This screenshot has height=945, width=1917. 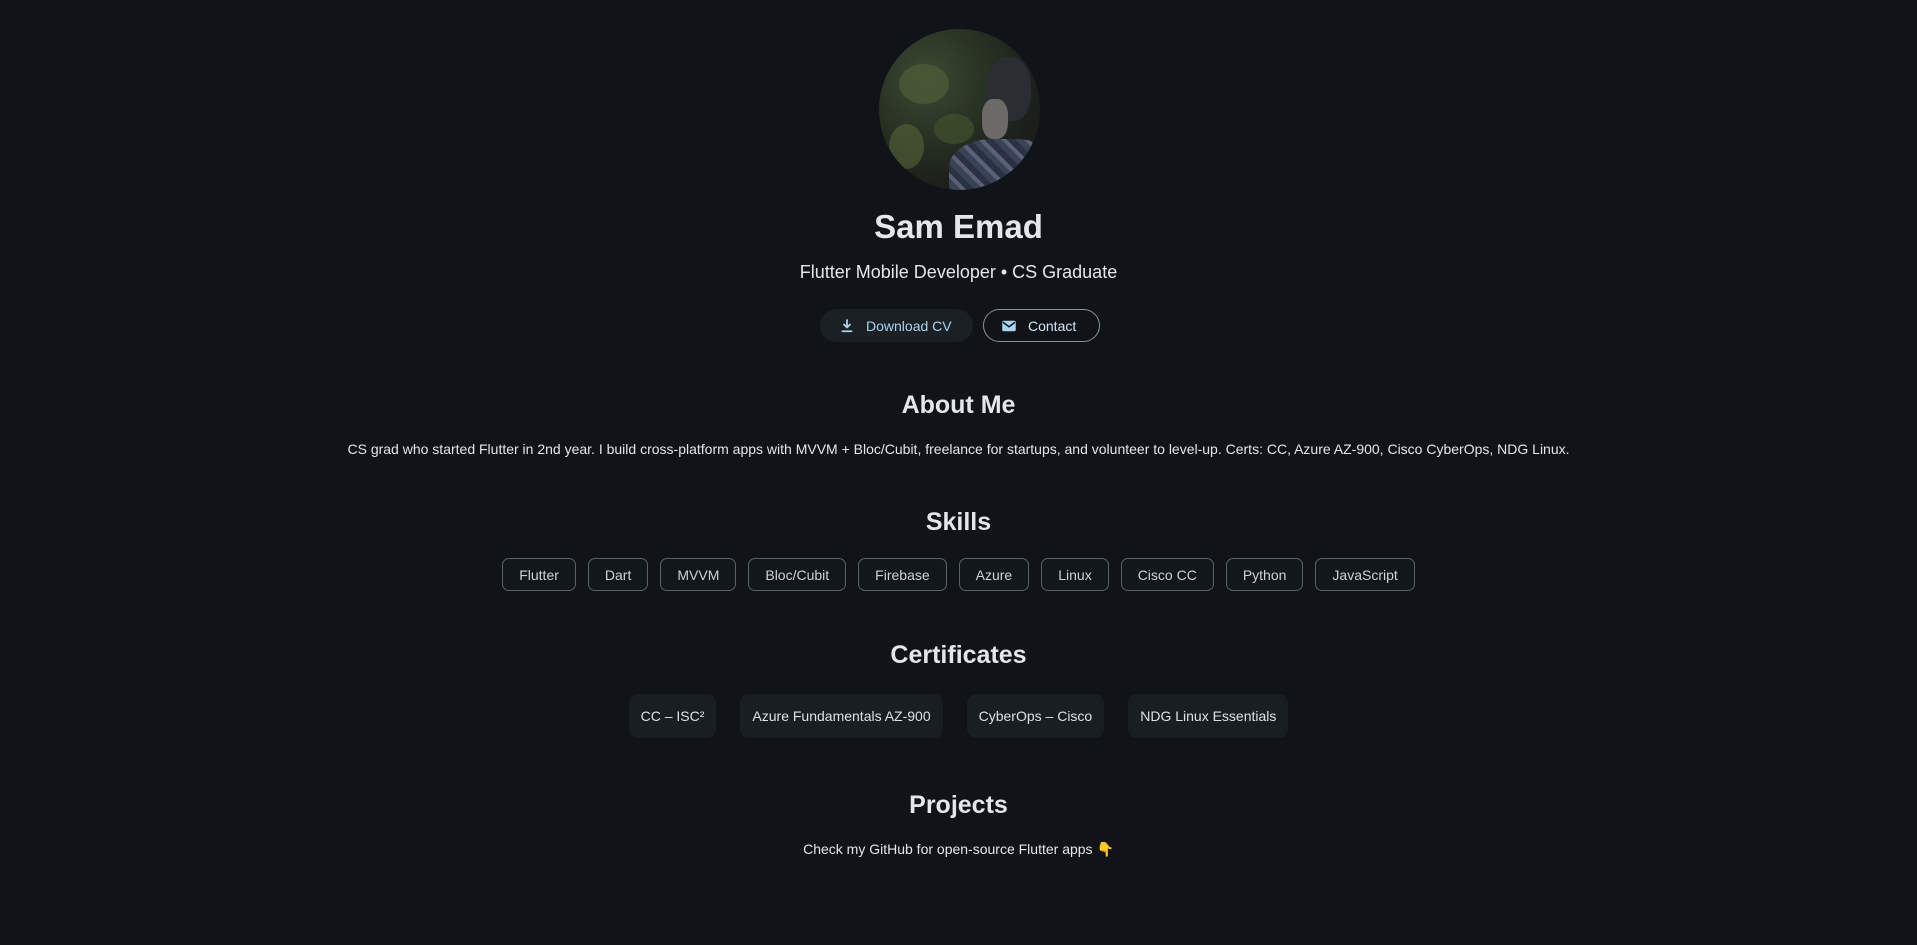 What do you see at coordinates (958, 522) in the screenshot?
I see `skills-heading: Skills` at bounding box center [958, 522].